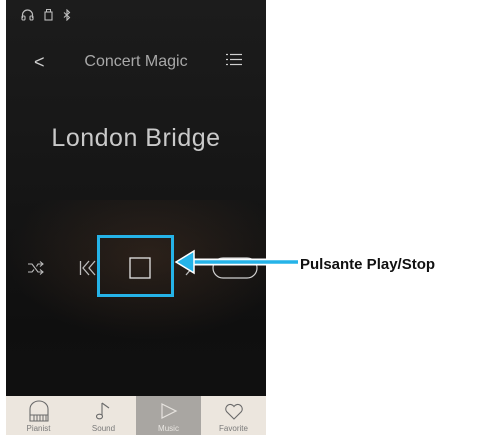 This screenshot has width=494, height=435. I want to click on piano-icon, so click(38, 411).